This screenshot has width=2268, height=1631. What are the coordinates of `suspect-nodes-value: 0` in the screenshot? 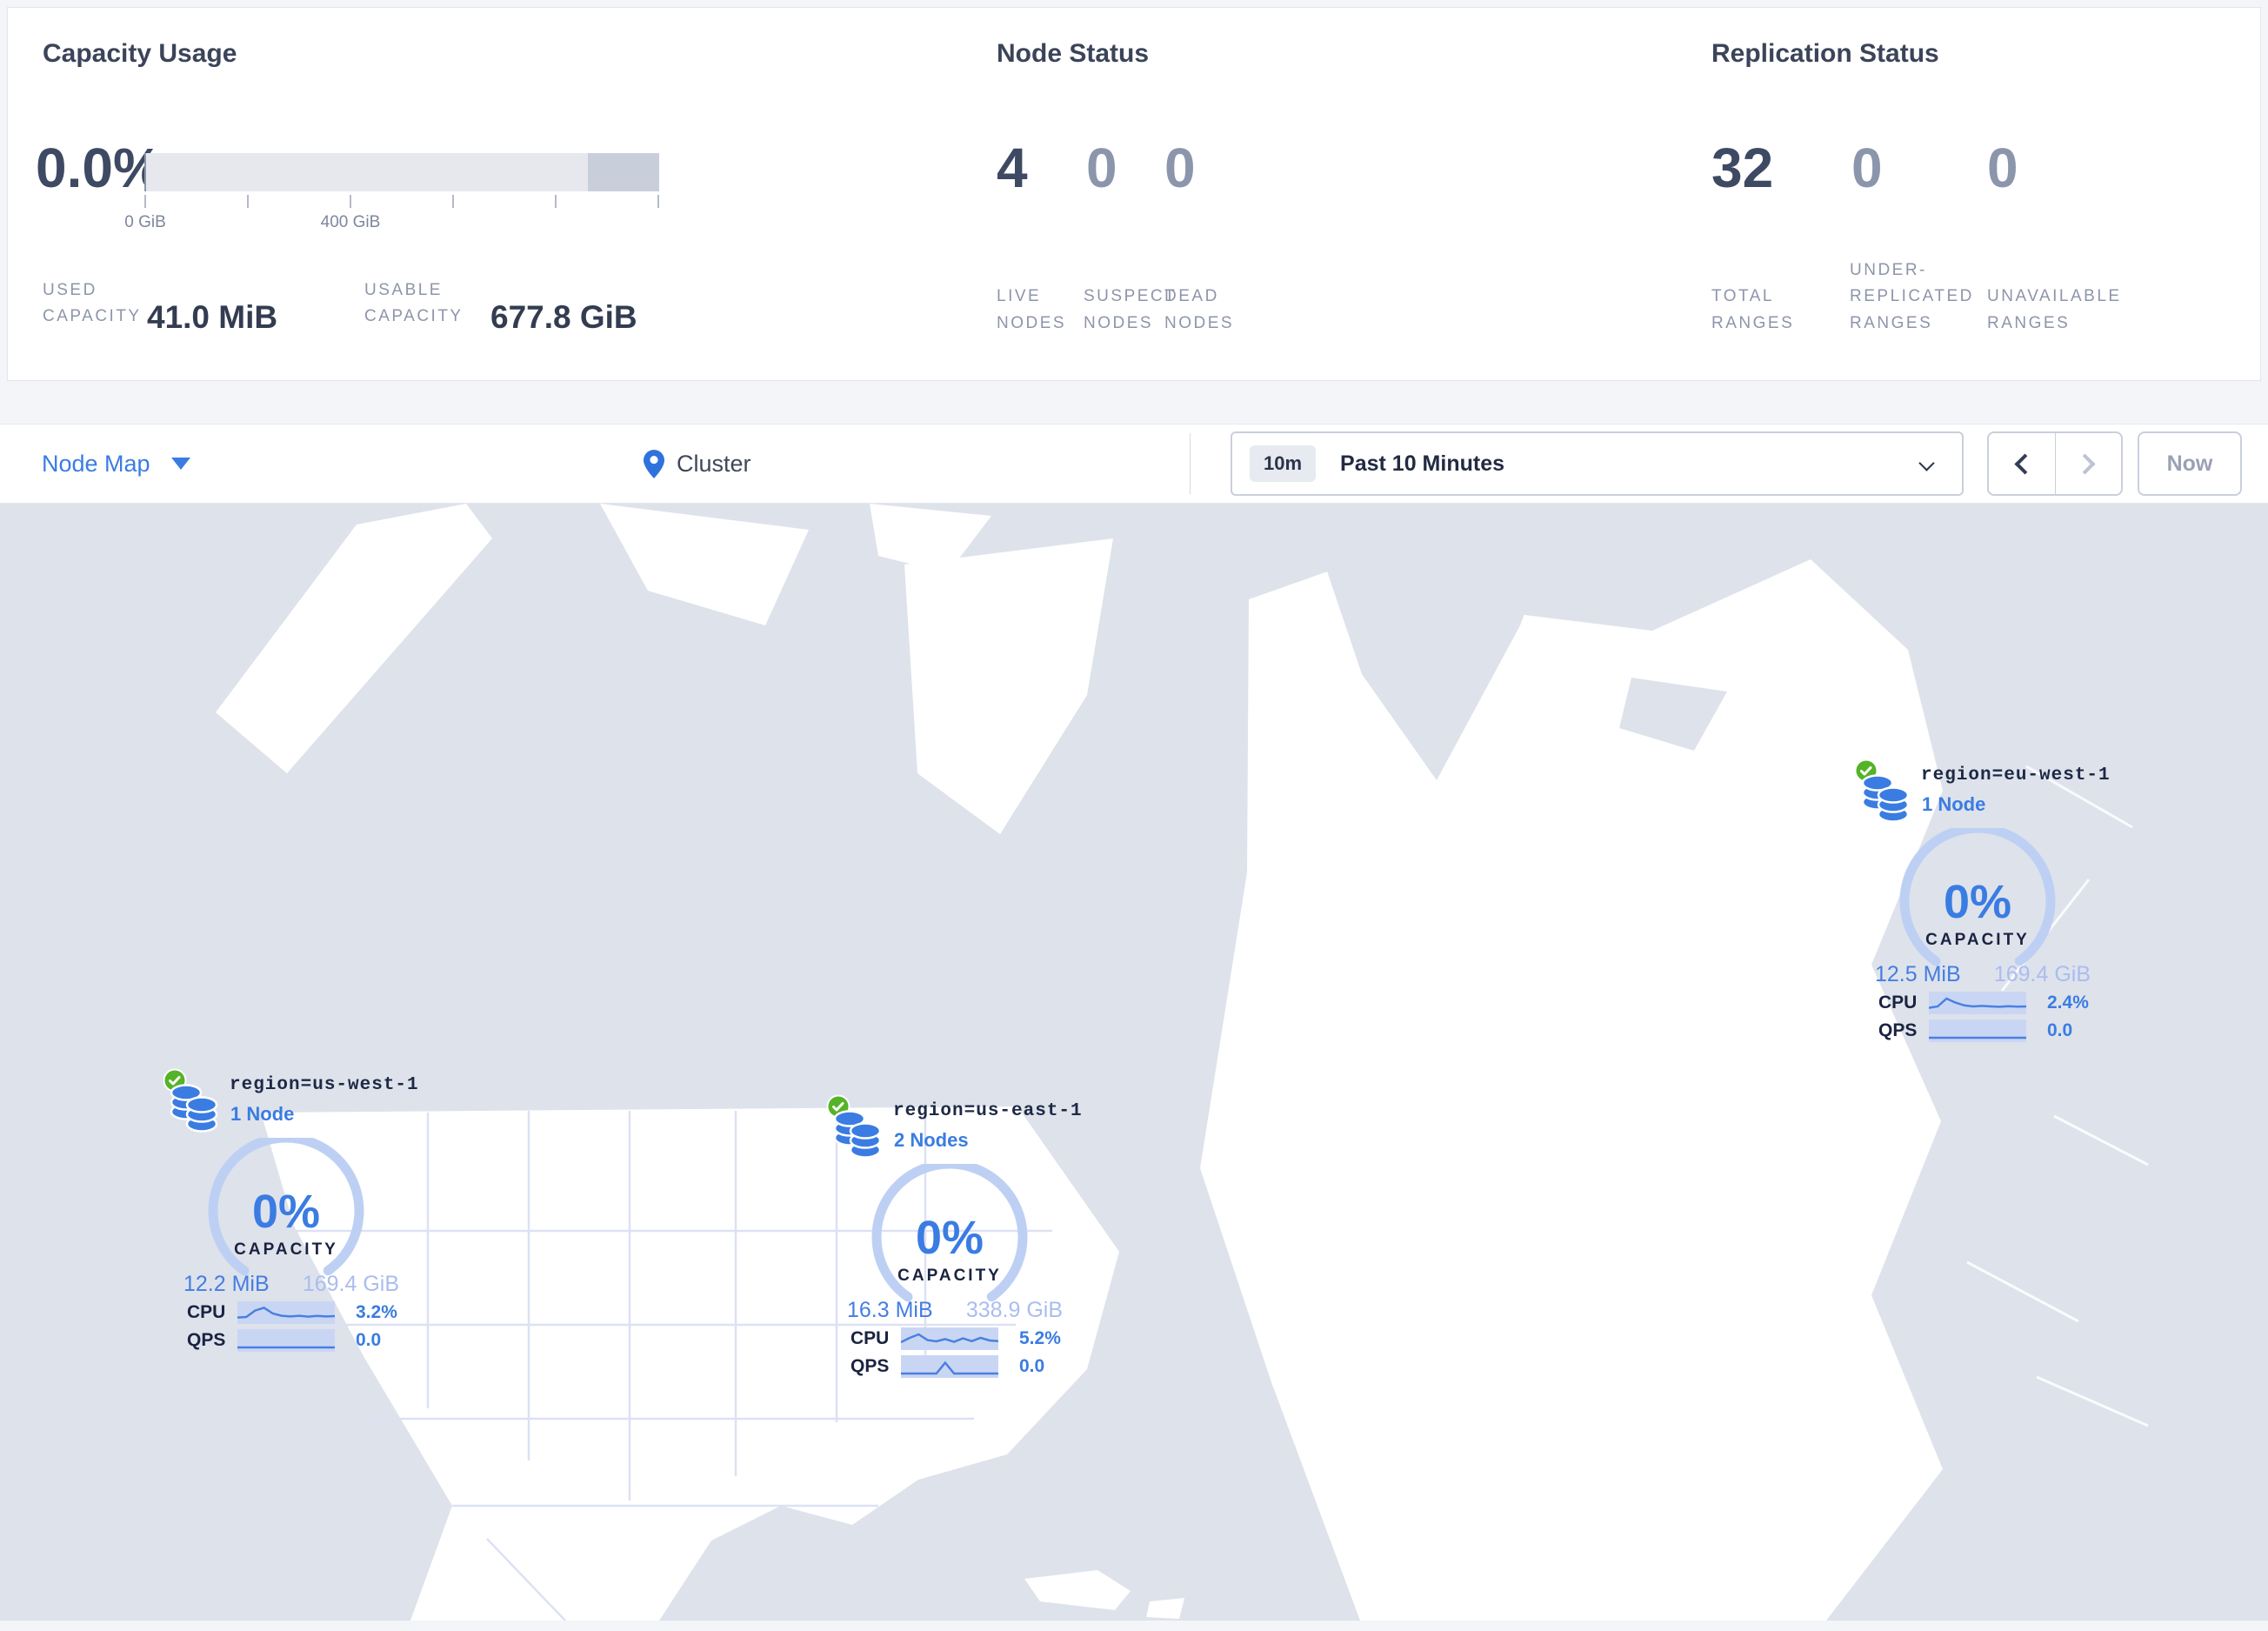 It's located at (1101, 168).